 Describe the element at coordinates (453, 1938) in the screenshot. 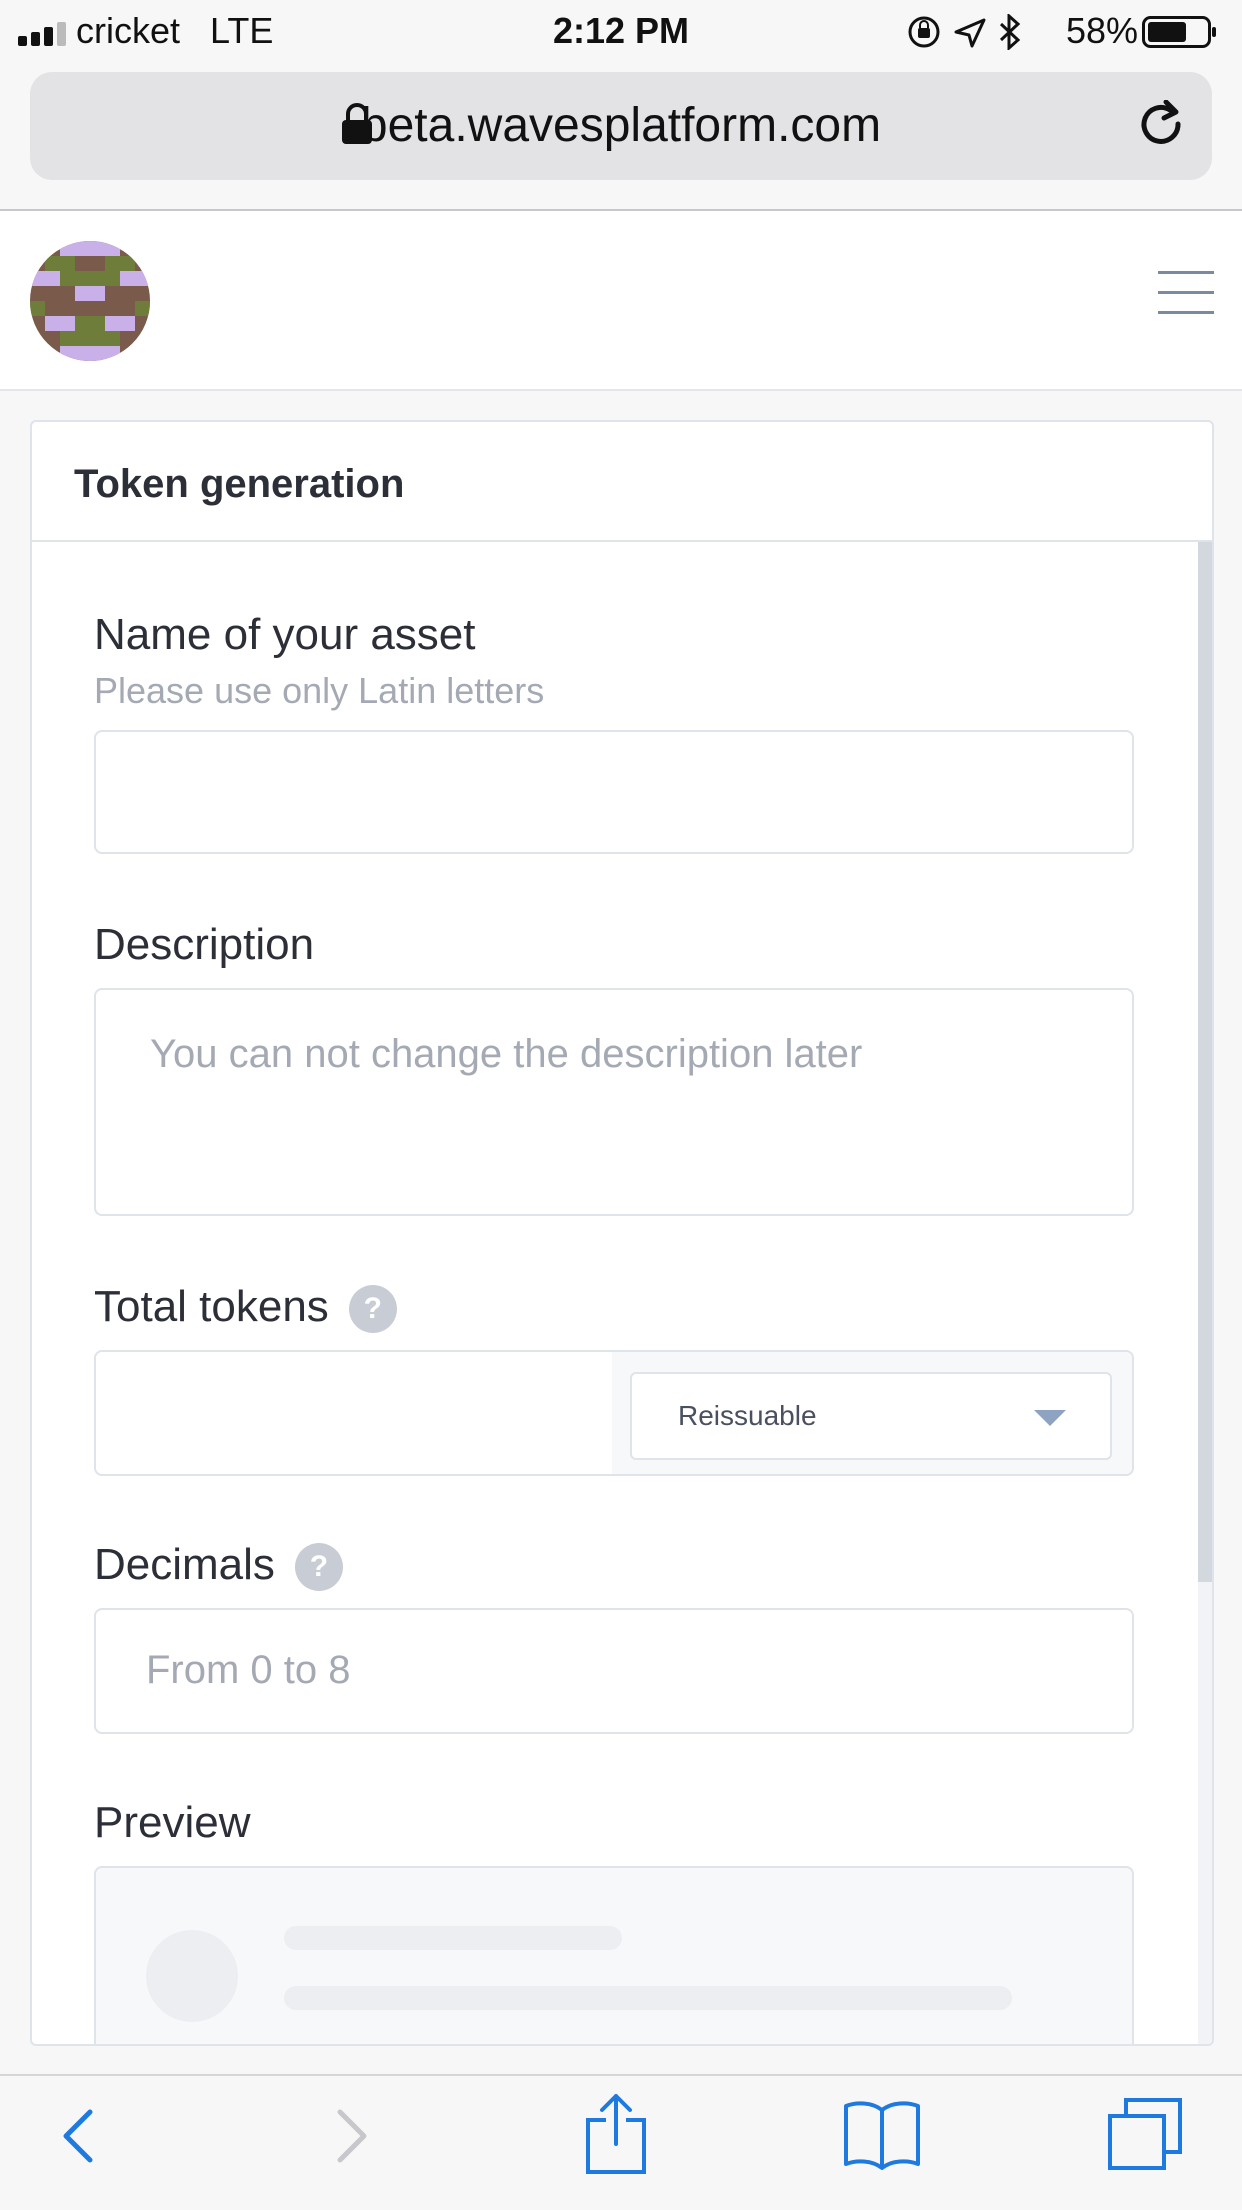

I see `preview-title-placeholder` at that location.